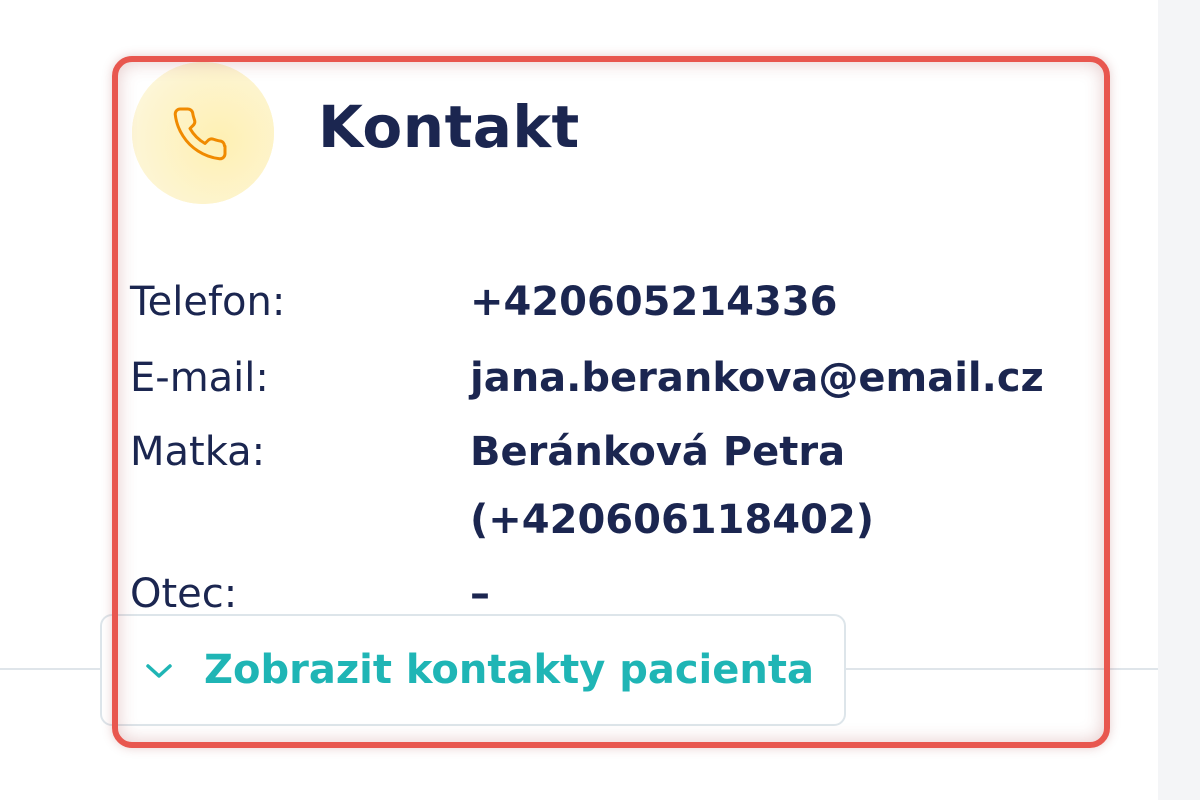  I want to click on contact-value-phone: +420605214336, so click(654, 302).